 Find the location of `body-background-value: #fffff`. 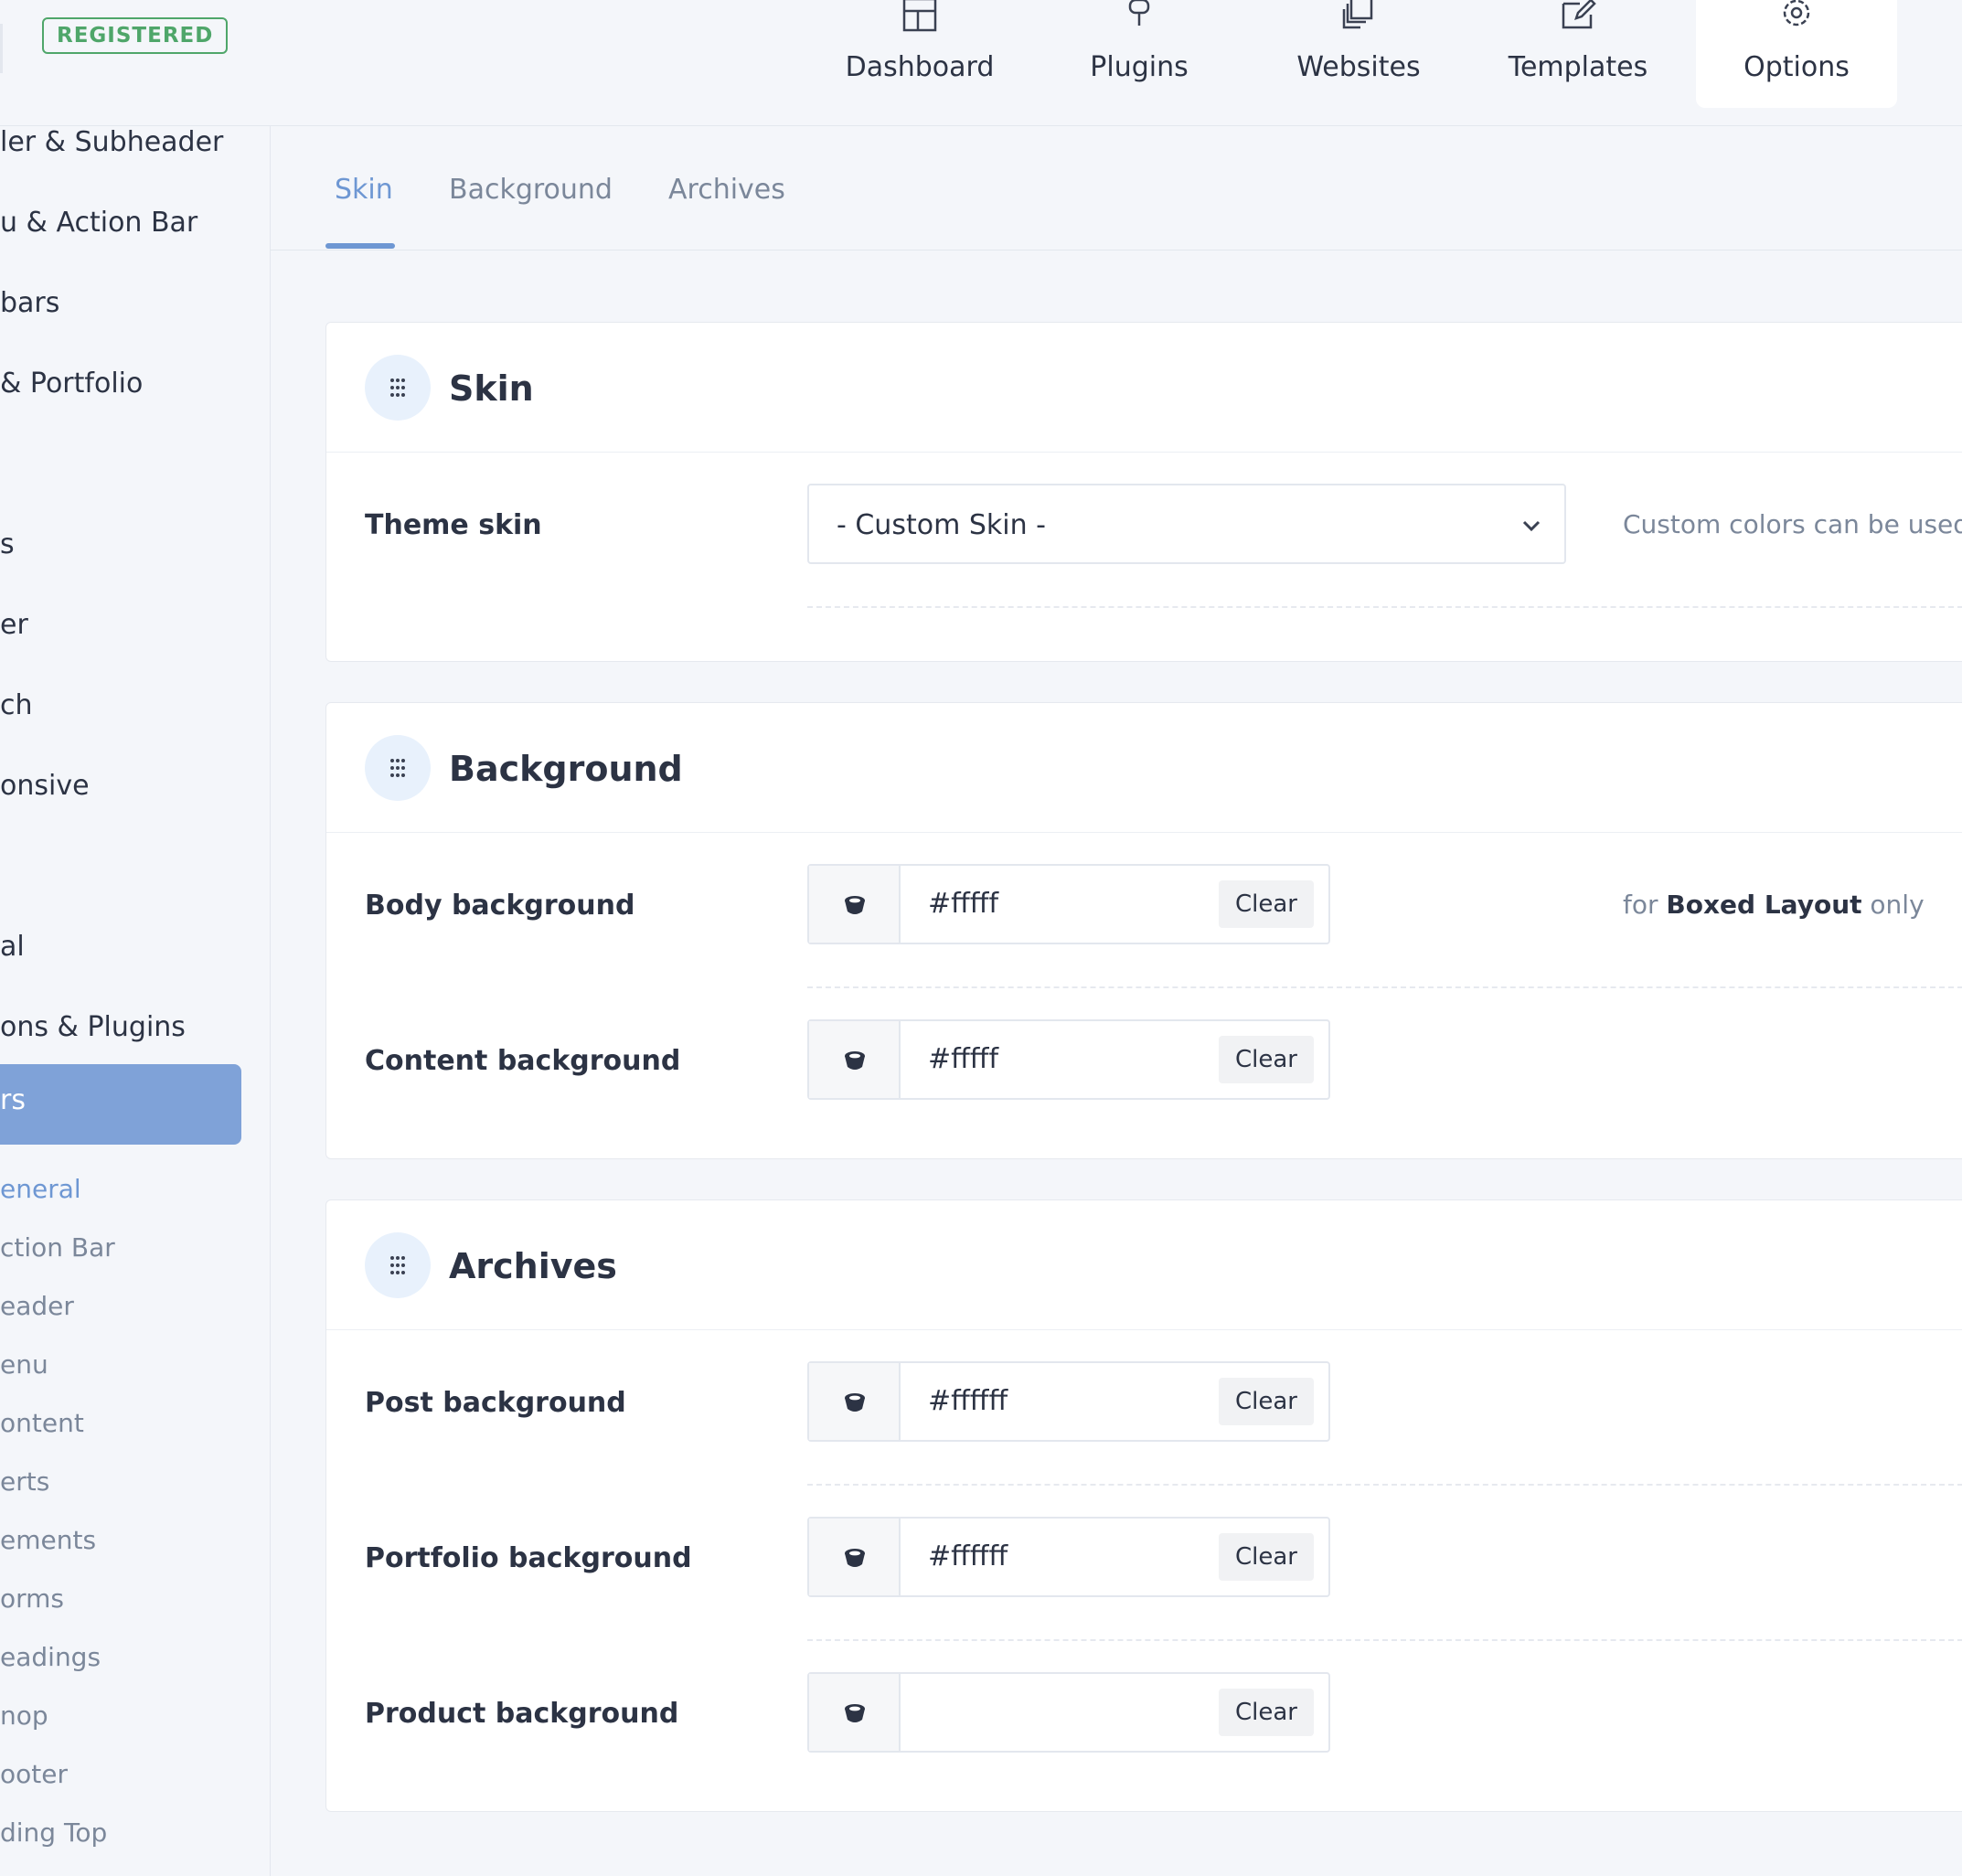

body-background-value: #fffff is located at coordinates (963, 904).